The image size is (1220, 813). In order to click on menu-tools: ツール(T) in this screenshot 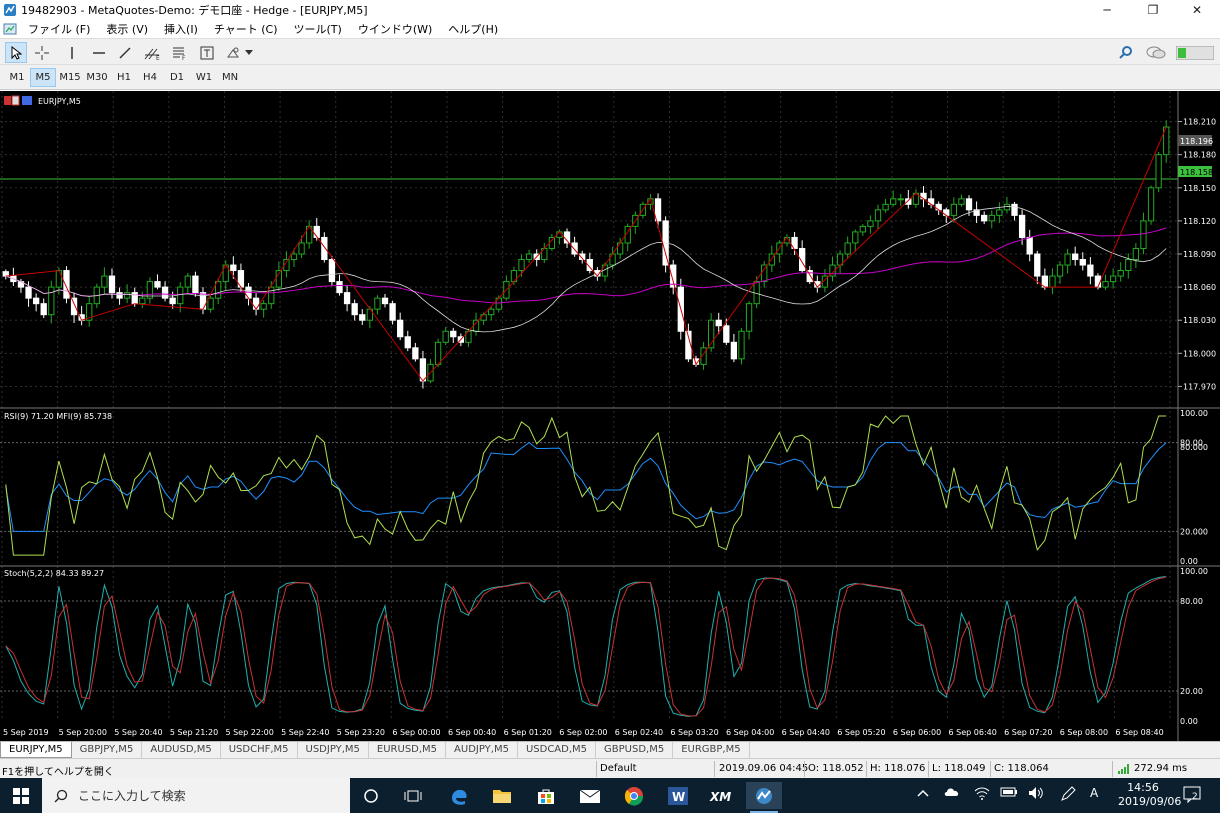, I will do `click(318, 29)`.